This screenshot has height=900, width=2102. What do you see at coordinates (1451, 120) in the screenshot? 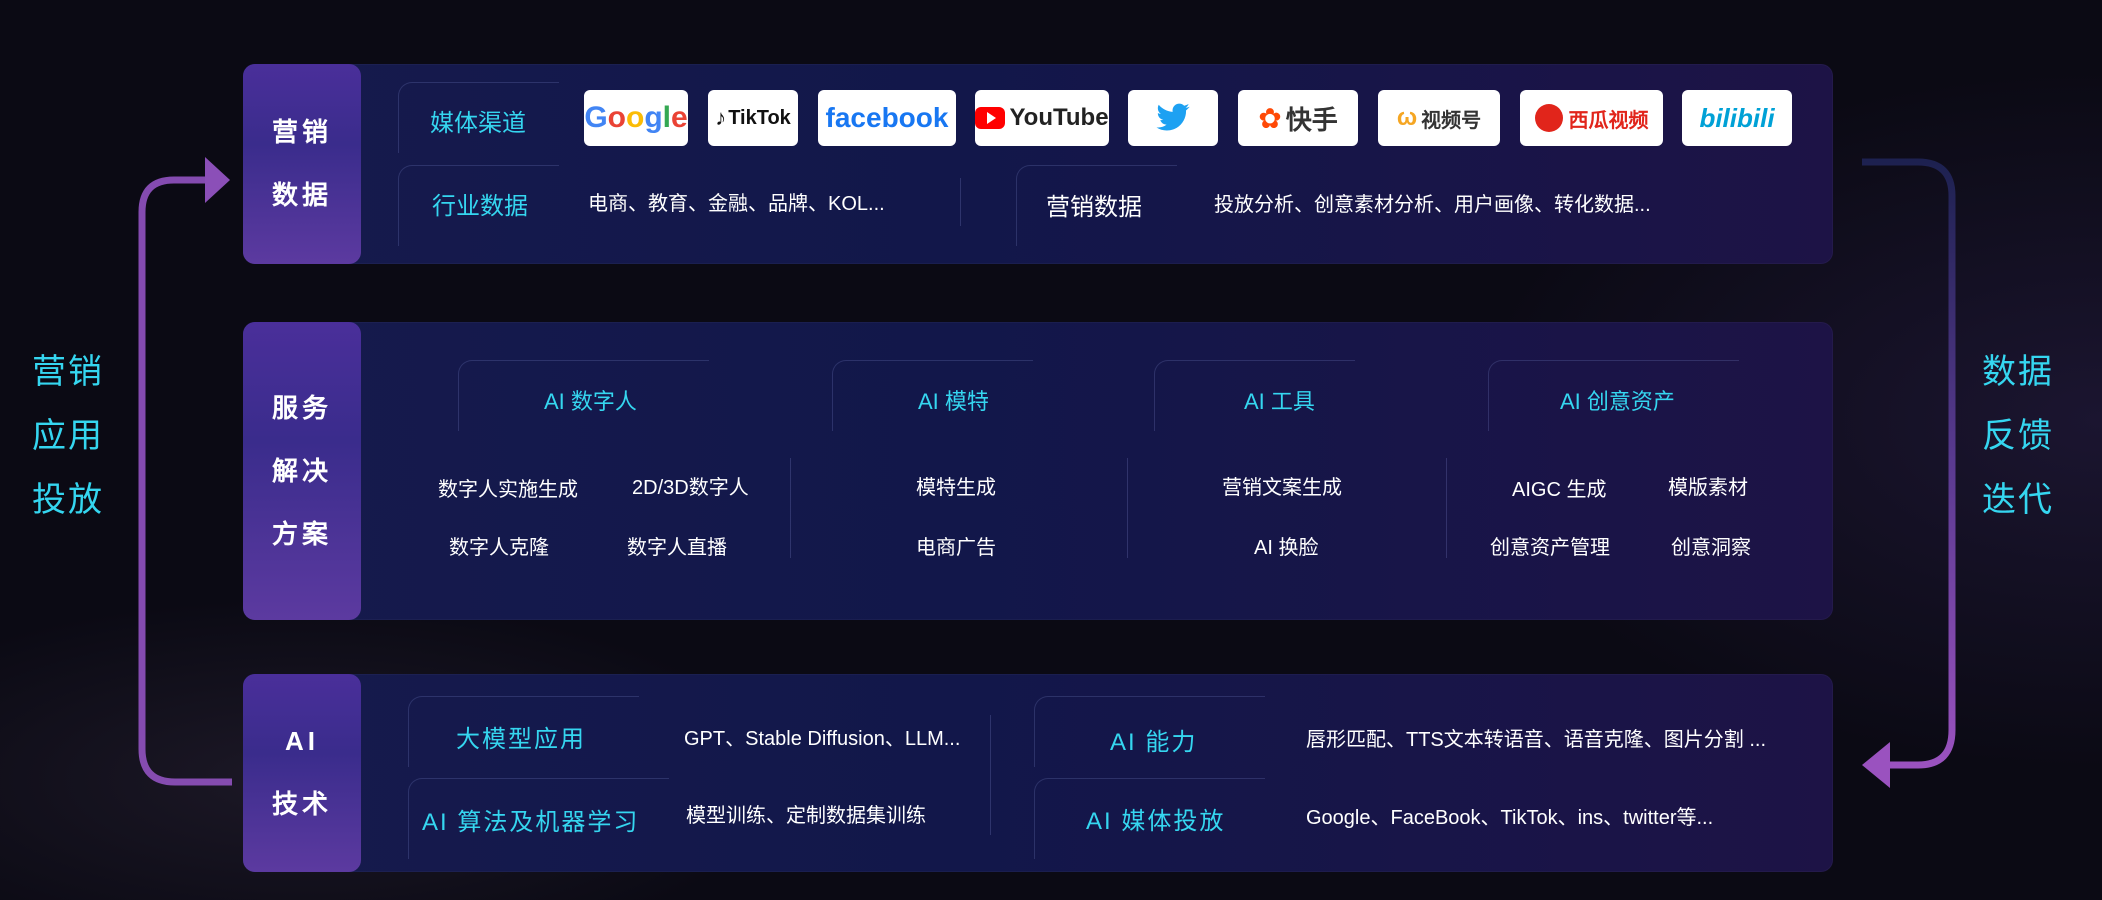
I see `shipinhao-text: 视频号` at bounding box center [1451, 120].